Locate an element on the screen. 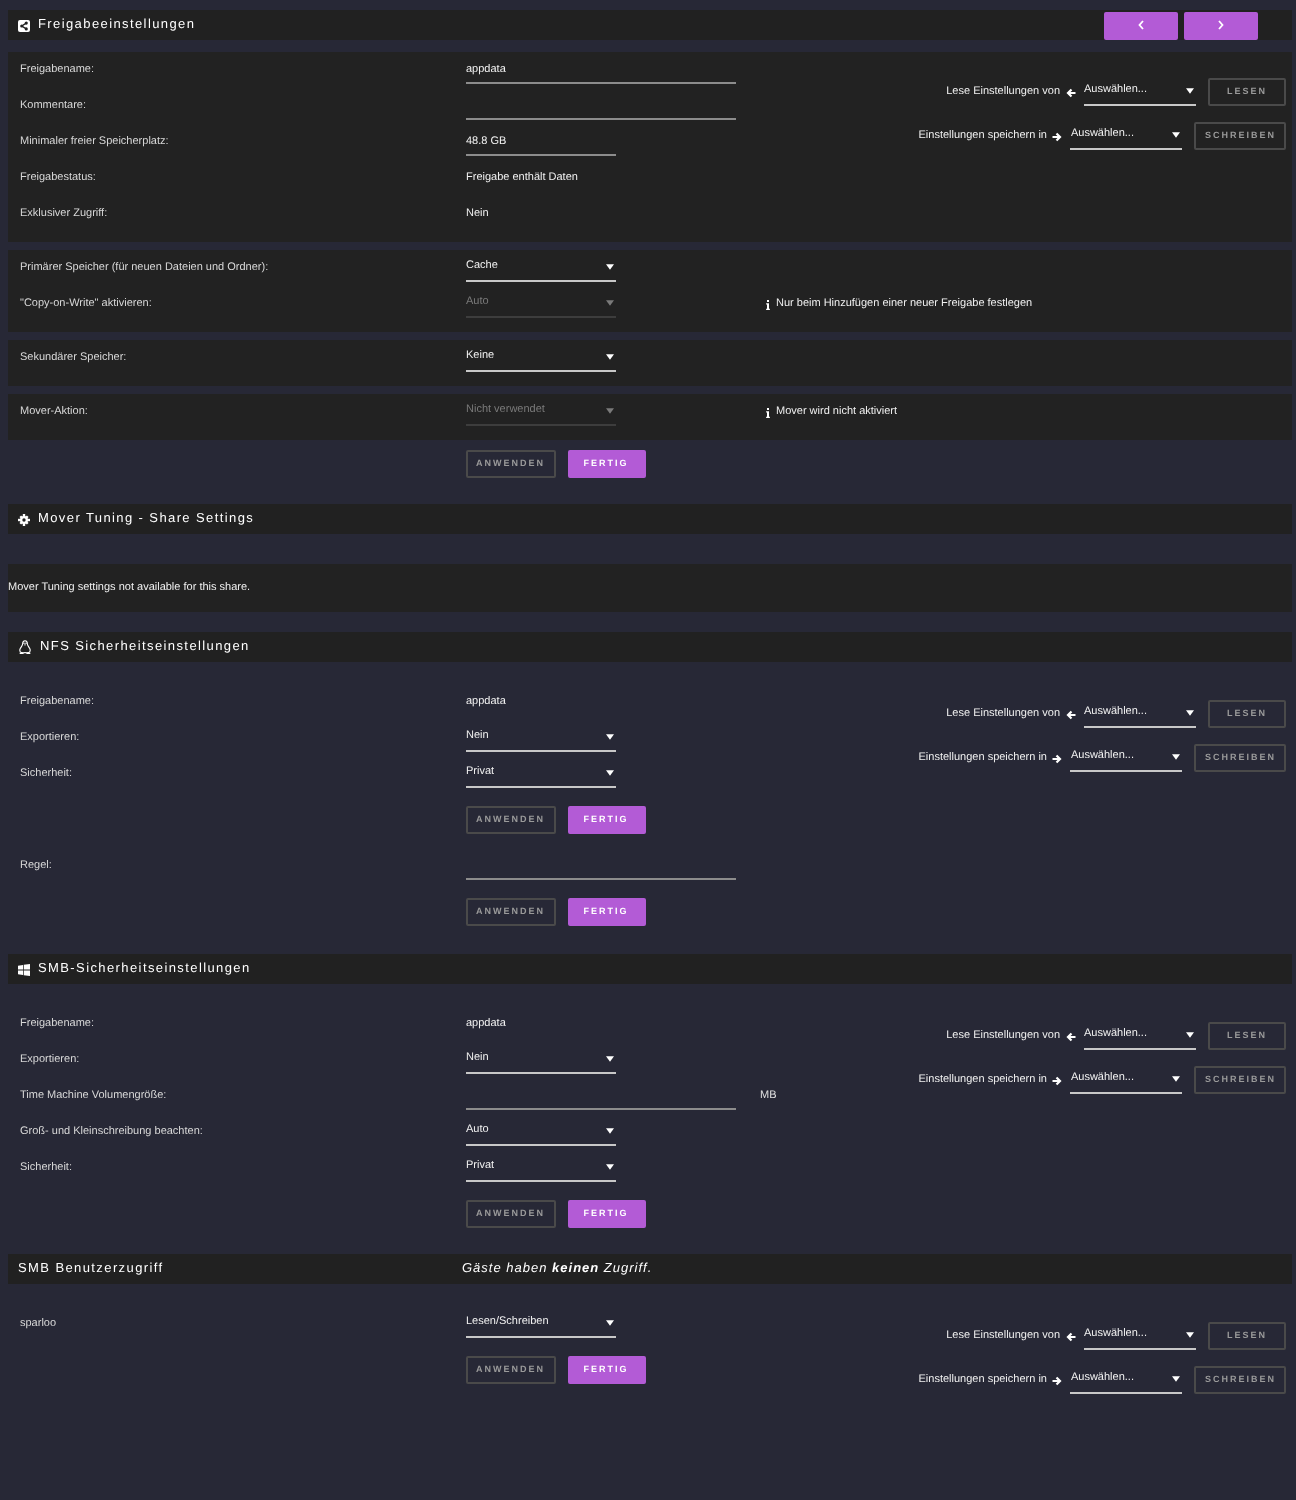 The height and width of the screenshot is (1500, 1296). previous-button is located at coordinates (1141, 25).